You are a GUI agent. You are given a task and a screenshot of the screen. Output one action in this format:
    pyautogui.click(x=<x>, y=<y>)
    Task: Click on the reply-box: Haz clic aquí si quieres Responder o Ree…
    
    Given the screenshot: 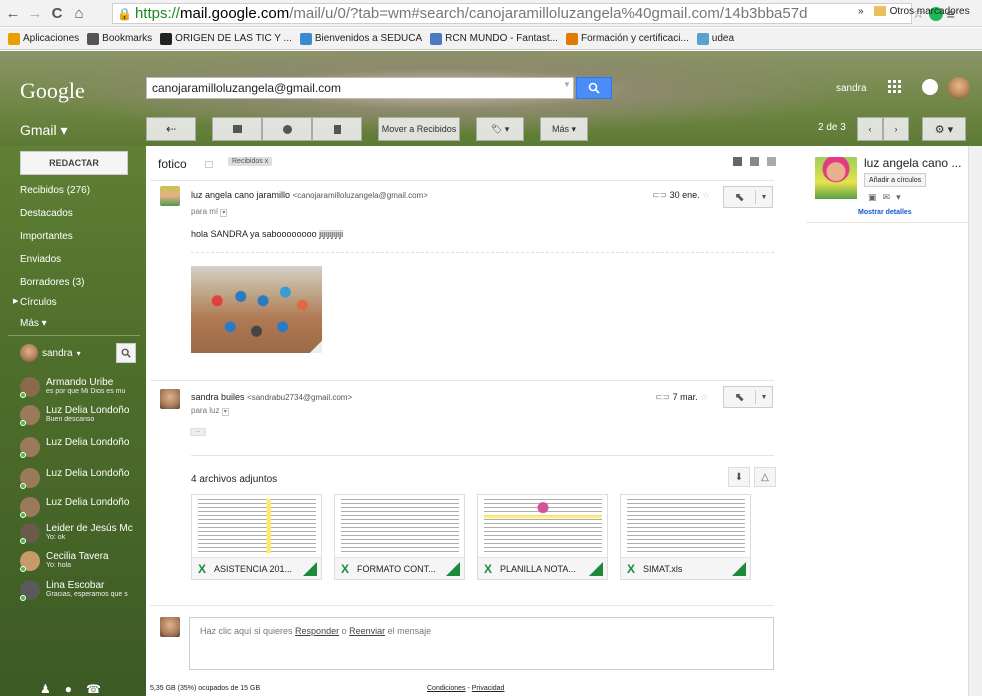 What is the action you would take?
    pyautogui.click(x=481, y=643)
    